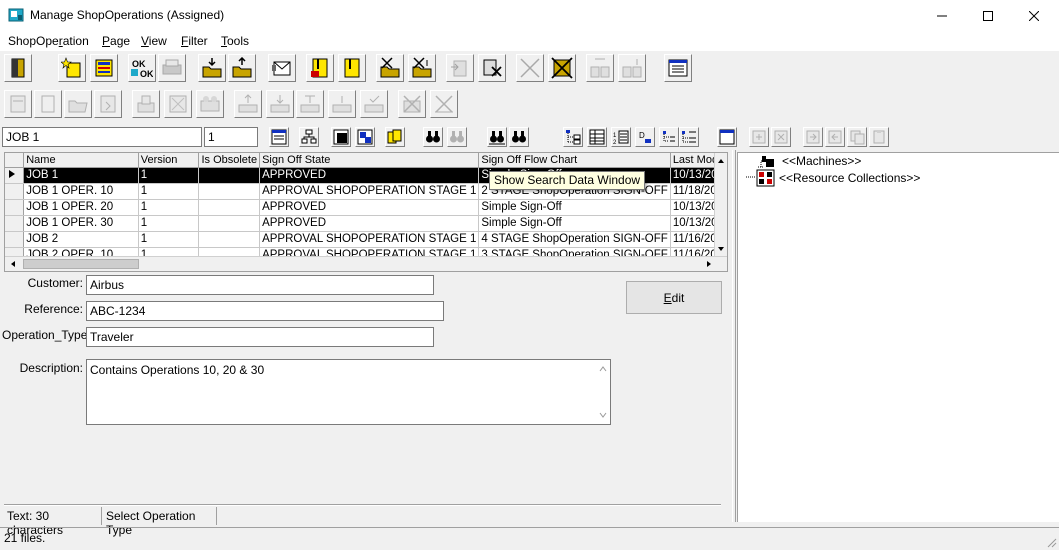 This screenshot has width=1059, height=550. I want to click on tray-2-button, so click(280, 104).